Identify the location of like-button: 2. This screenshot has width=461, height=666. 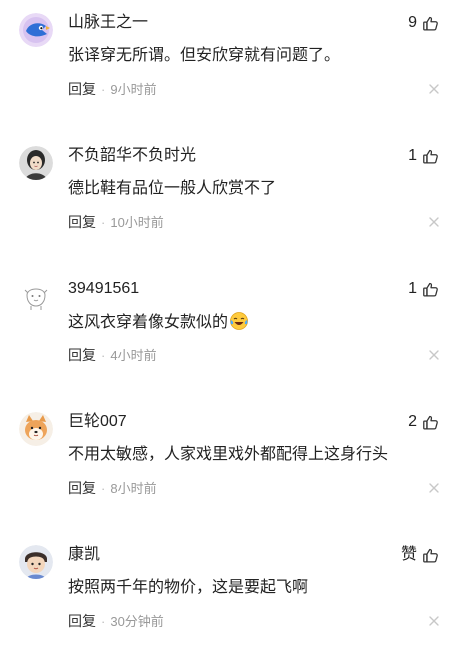
(423, 422).